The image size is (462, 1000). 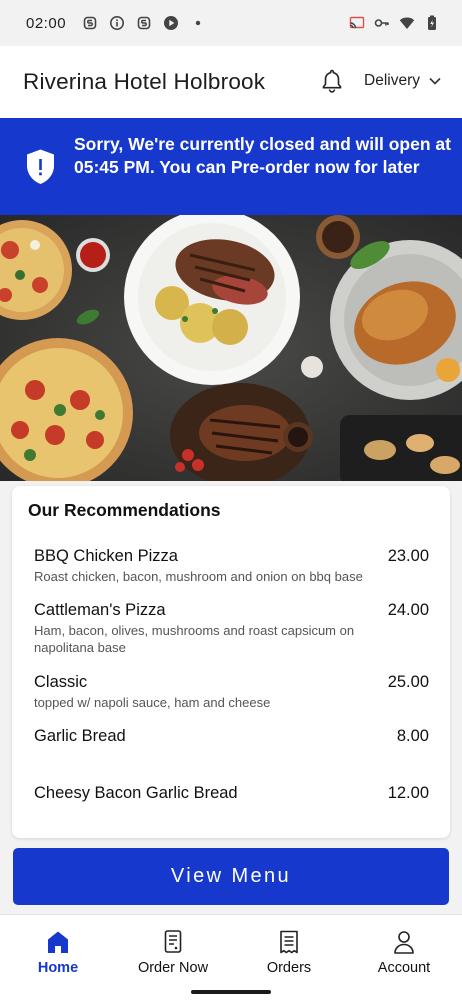 I want to click on menu-item-name: Garlic Bread, so click(x=80, y=736).